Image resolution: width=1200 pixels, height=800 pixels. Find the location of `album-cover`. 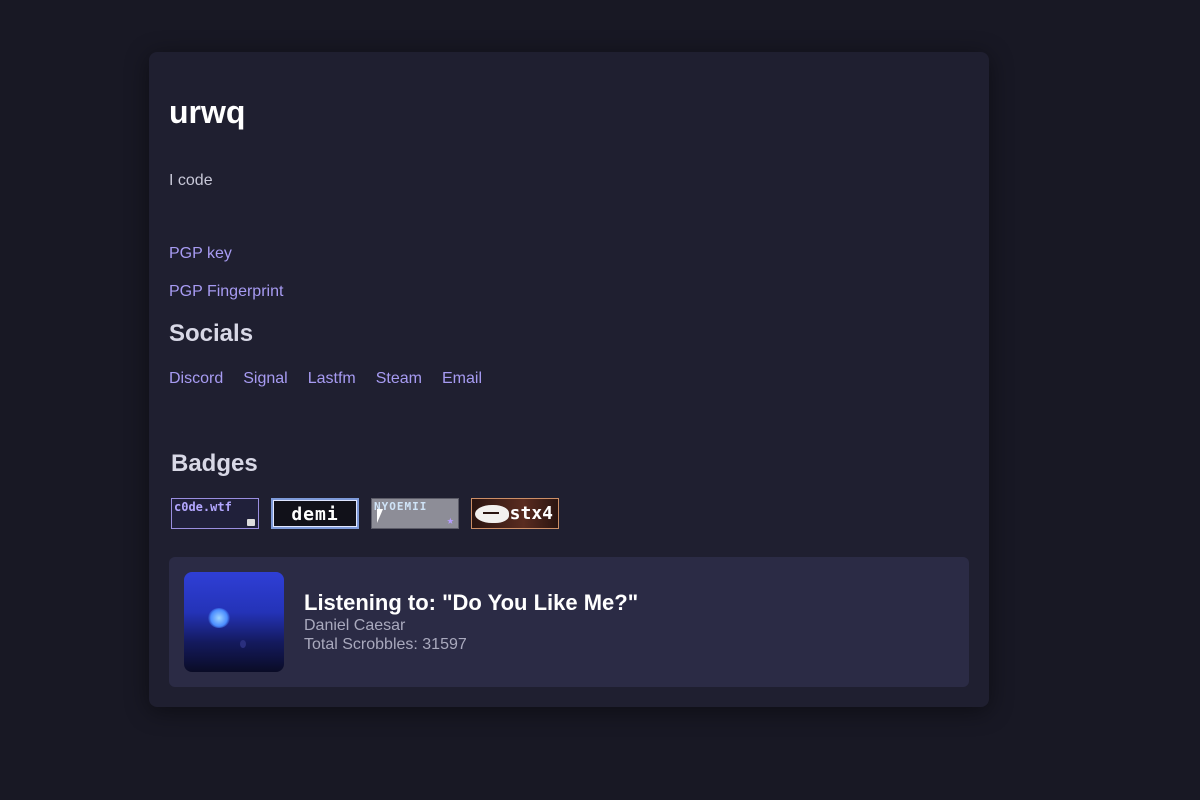

album-cover is located at coordinates (234, 622).